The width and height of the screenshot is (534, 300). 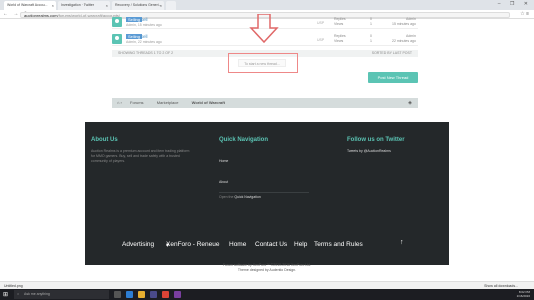 What do you see at coordinates (41, 15) in the screenshot?
I see `url-domain: auctionrealms.com` at bounding box center [41, 15].